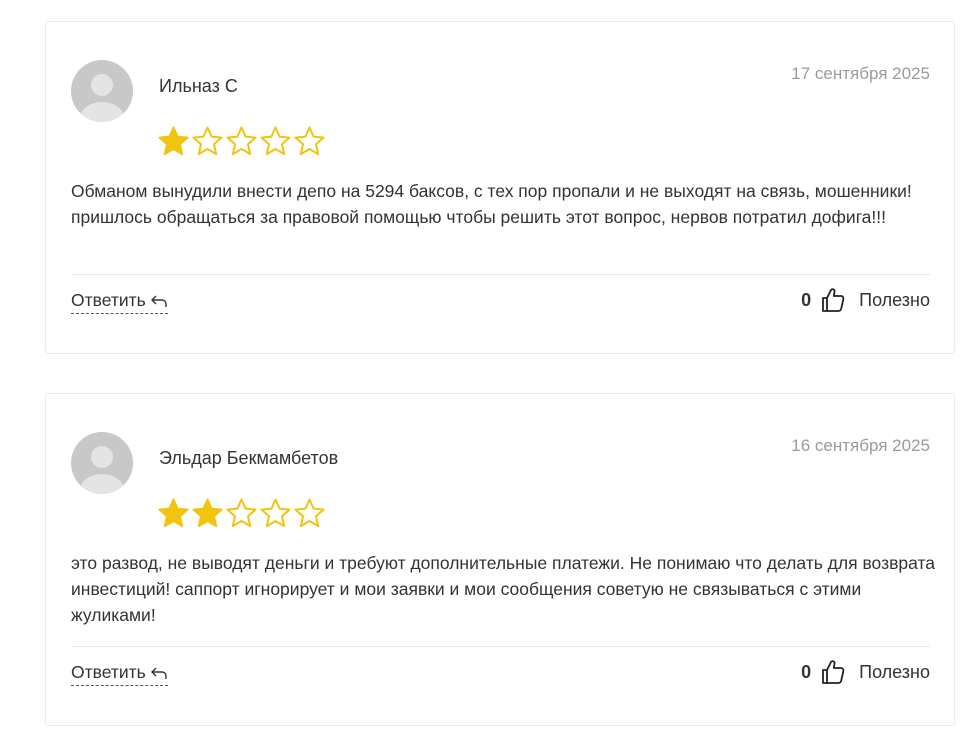 This screenshot has width=973, height=738. Describe the element at coordinates (249, 458) in the screenshot. I see `review-author: Эльдар Бекмамбетов` at that location.